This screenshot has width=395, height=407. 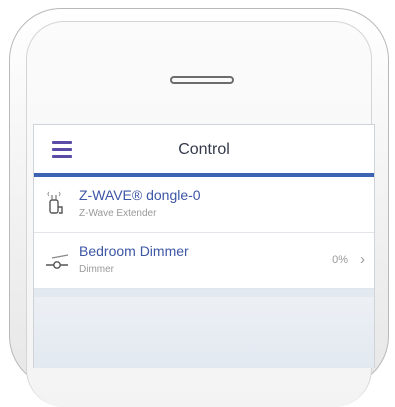 I want to click on device-row-dongle: Z-WAVE® dongle-0 Z-Wave Extender, so click(x=204, y=205).